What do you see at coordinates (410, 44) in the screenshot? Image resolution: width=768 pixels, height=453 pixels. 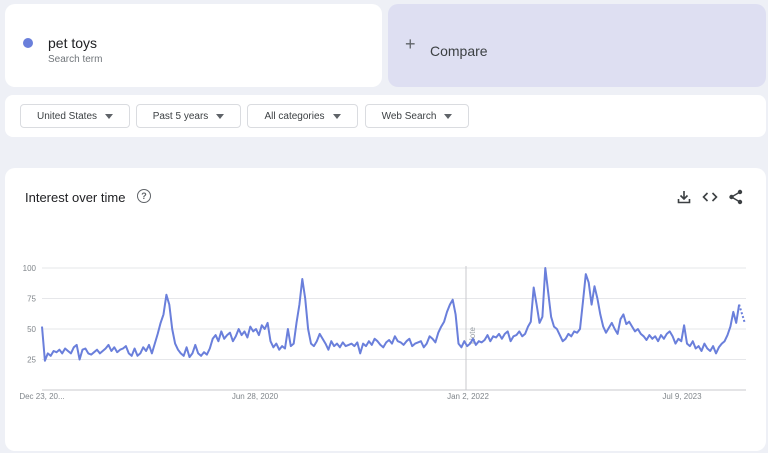 I see `plus-icon: +` at bounding box center [410, 44].